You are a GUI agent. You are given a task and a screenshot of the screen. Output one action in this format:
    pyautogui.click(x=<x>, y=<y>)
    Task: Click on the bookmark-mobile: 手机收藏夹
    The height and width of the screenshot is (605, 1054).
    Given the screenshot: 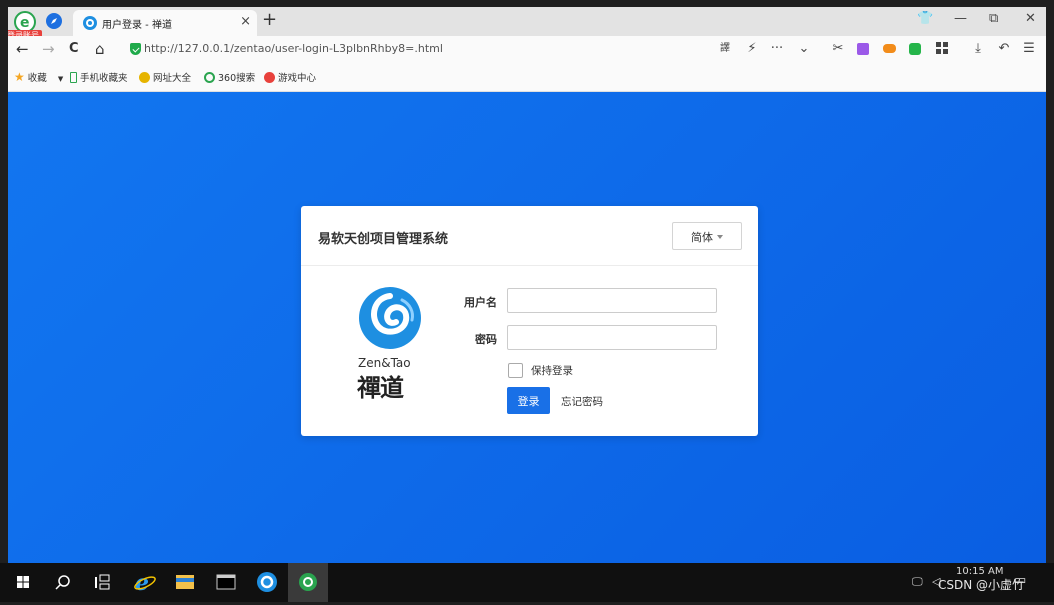 What is the action you would take?
    pyautogui.click(x=99, y=77)
    